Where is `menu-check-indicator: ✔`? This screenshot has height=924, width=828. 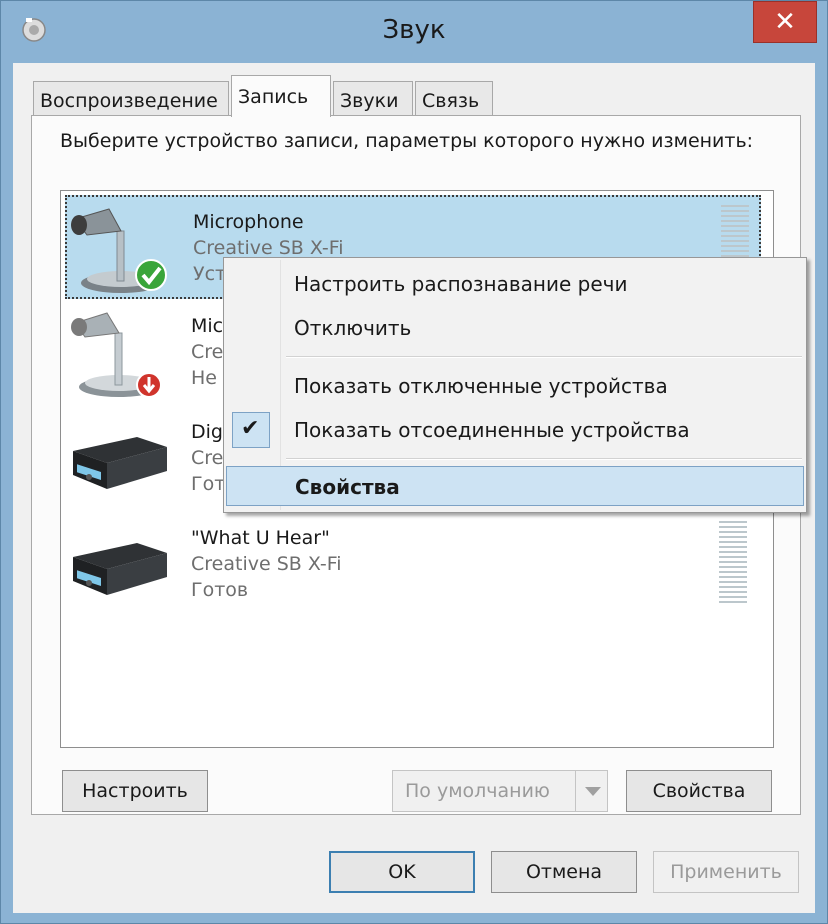
menu-check-indicator: ✔ is located at coordinates (251, 430).